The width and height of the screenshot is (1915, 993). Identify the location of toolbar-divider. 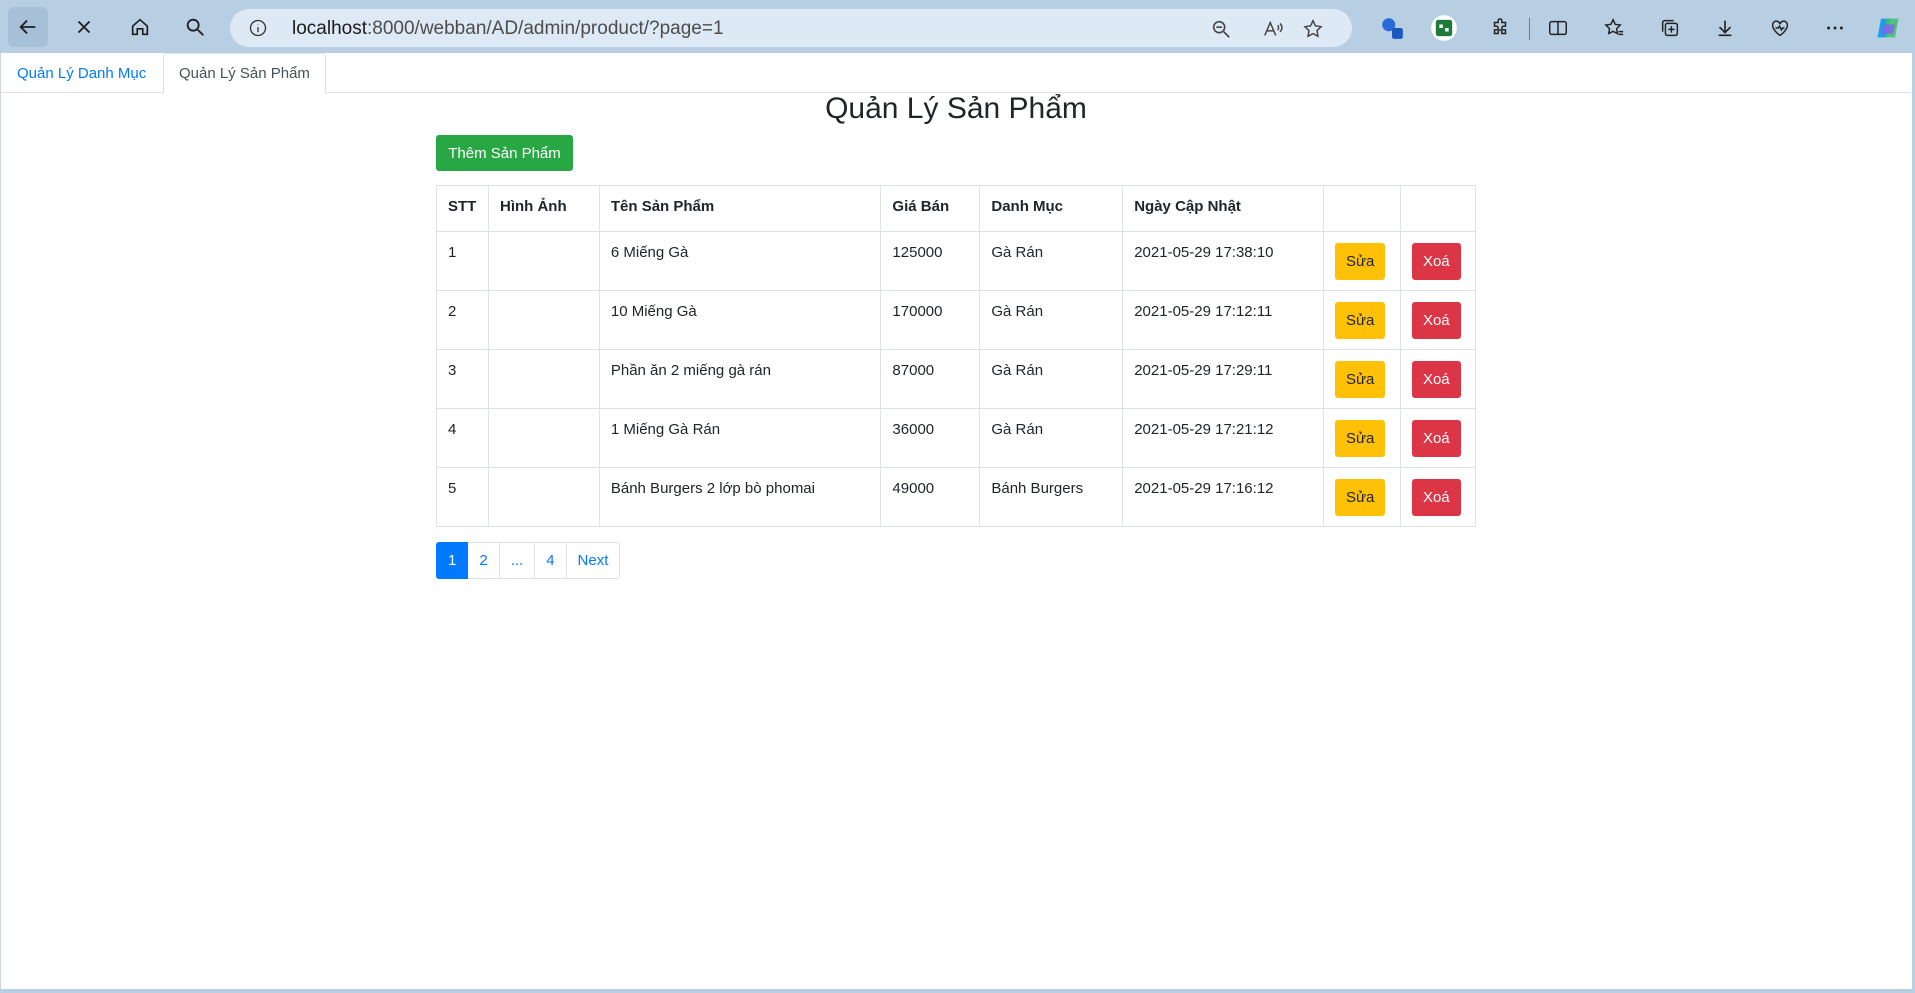
(1529, 29).